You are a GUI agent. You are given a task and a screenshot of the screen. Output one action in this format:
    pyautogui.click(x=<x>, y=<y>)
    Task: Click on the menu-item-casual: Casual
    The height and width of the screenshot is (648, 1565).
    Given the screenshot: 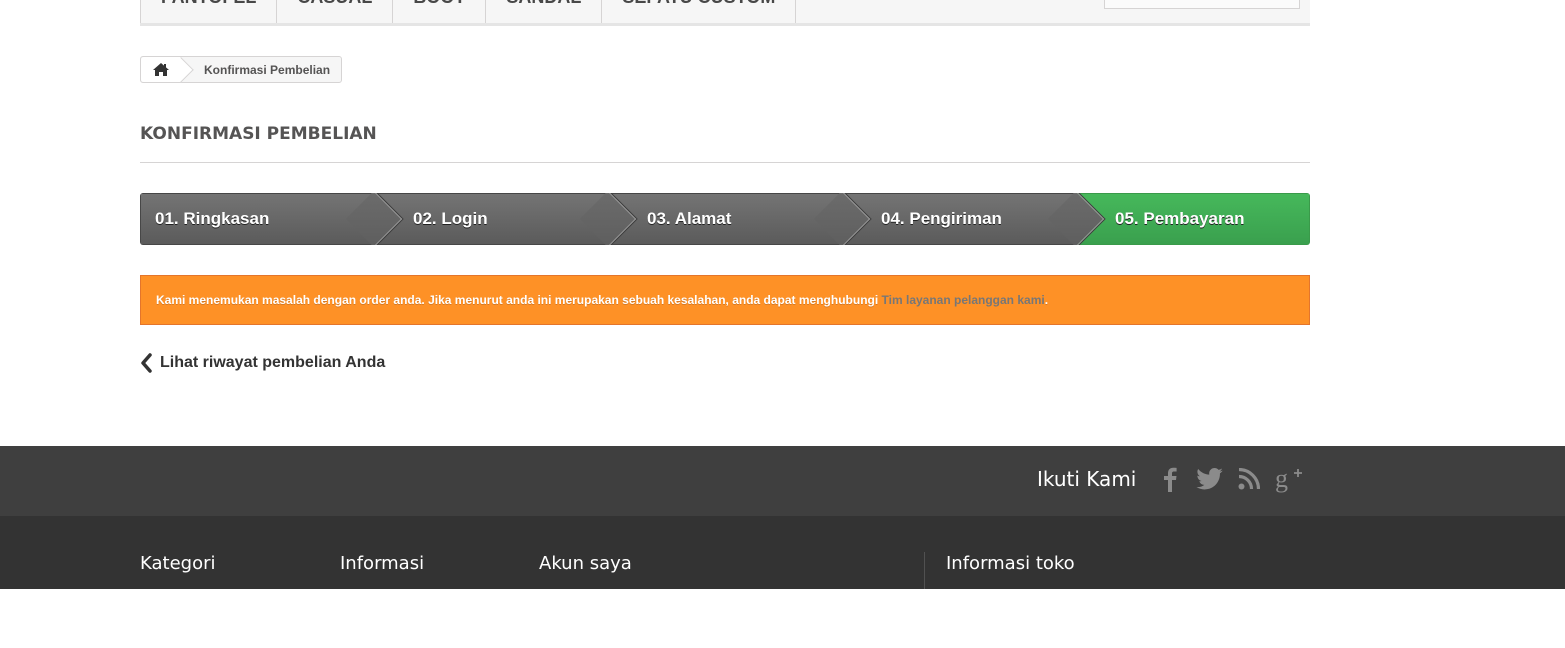 What is the action you would take?
    pyautogui.click(x=335, y=11)
    